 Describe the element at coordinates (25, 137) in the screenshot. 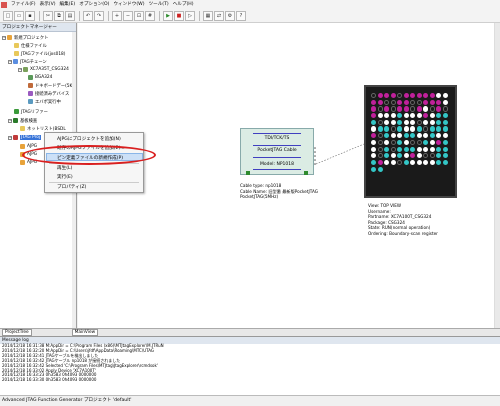

I see `tree-item-selected: − JTAG Proj` at that location.